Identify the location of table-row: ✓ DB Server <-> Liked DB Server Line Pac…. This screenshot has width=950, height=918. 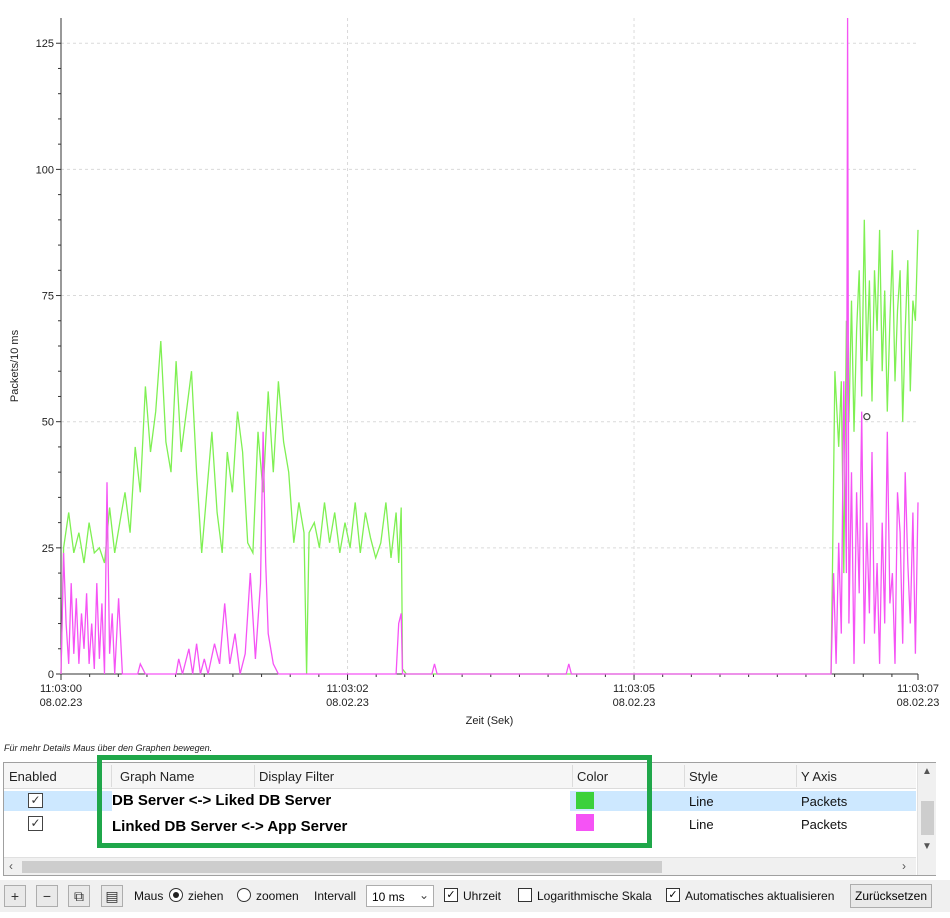
(460, 801).